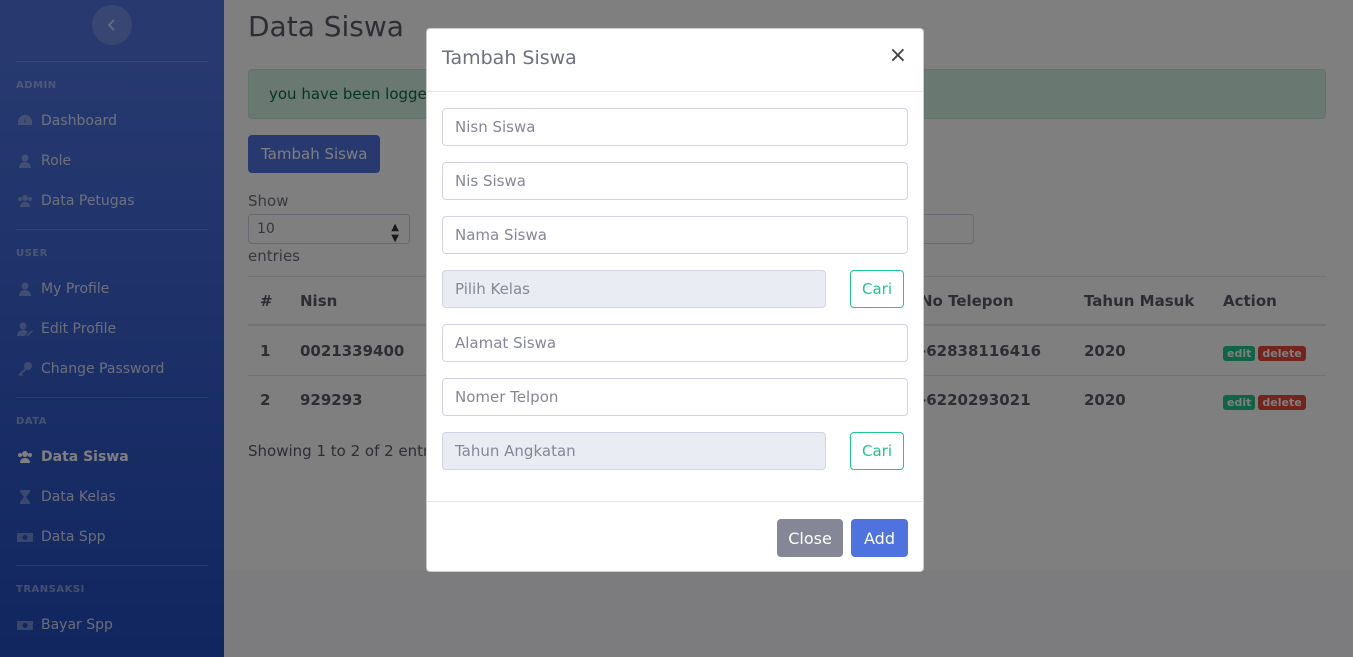 The height and width of the screenshot is (657, 1353). What do you see at coordinates (675, 60) in the screenshot?
I see `modal-header: Tambah Siswa ×` at bounding box center [675, 60].